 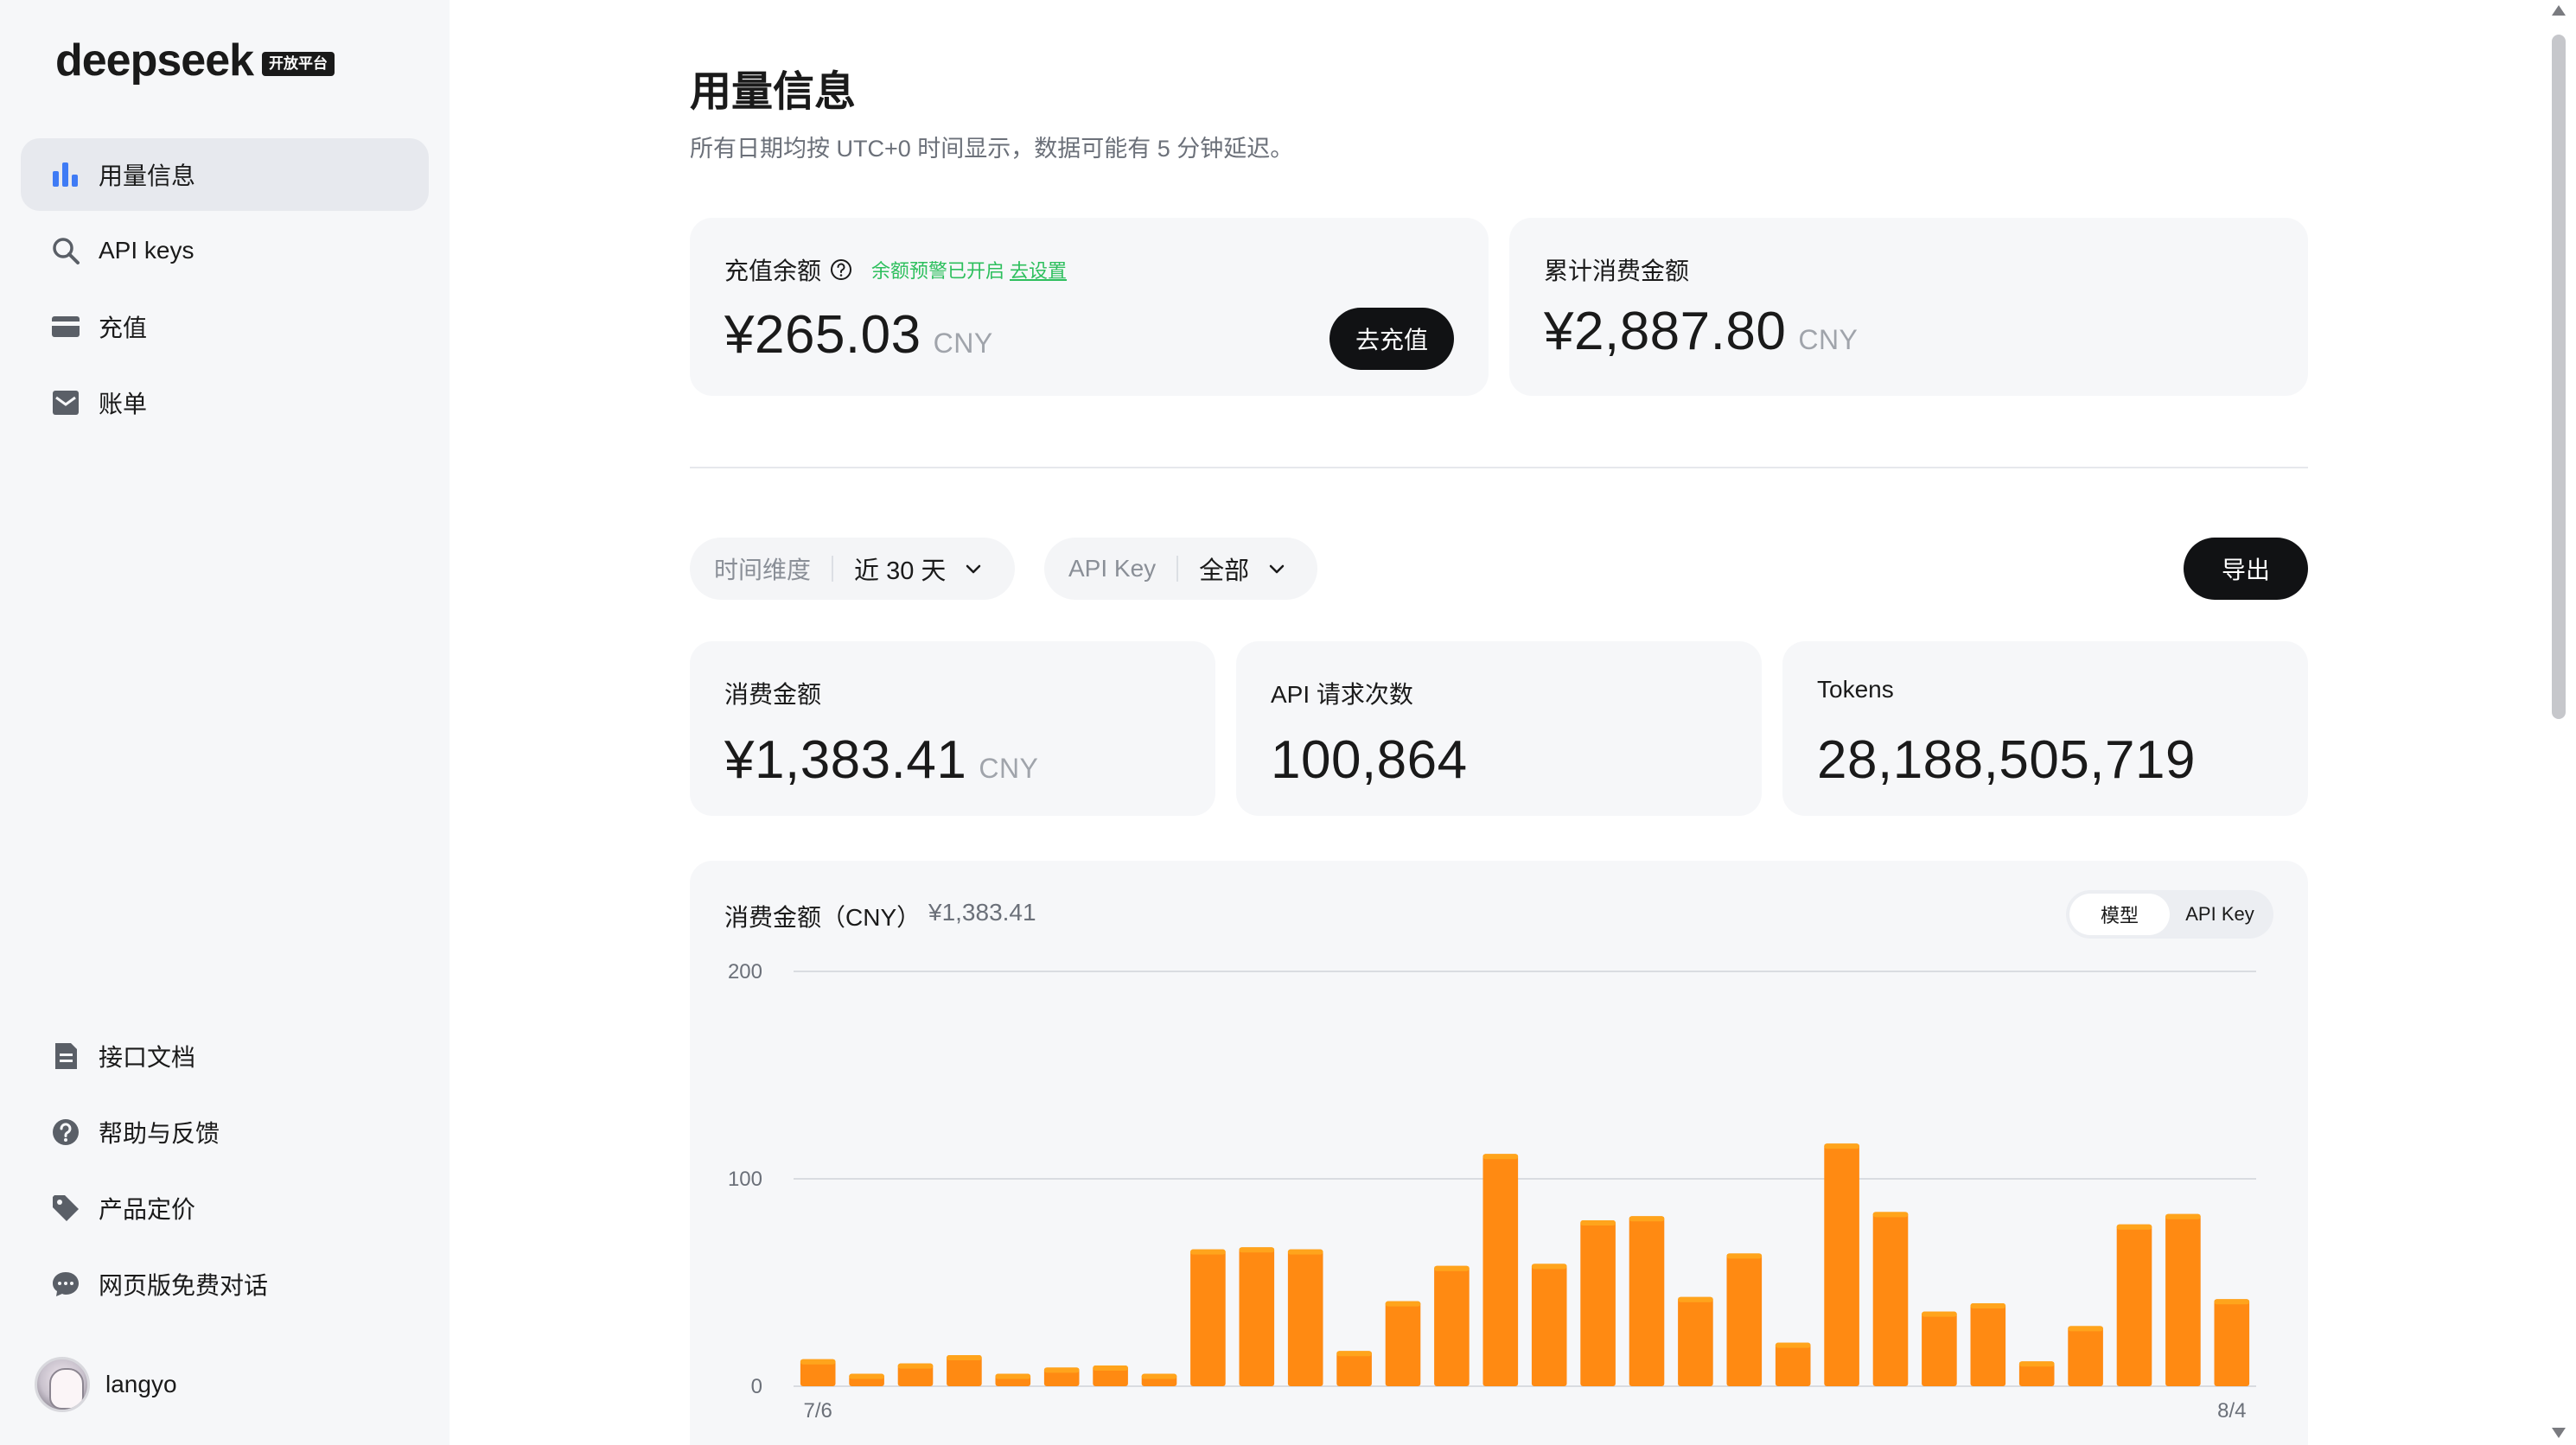 I want to click on total-spent-amount-row: ¥2,887.80 CNY, so click(x=1701, y=331).